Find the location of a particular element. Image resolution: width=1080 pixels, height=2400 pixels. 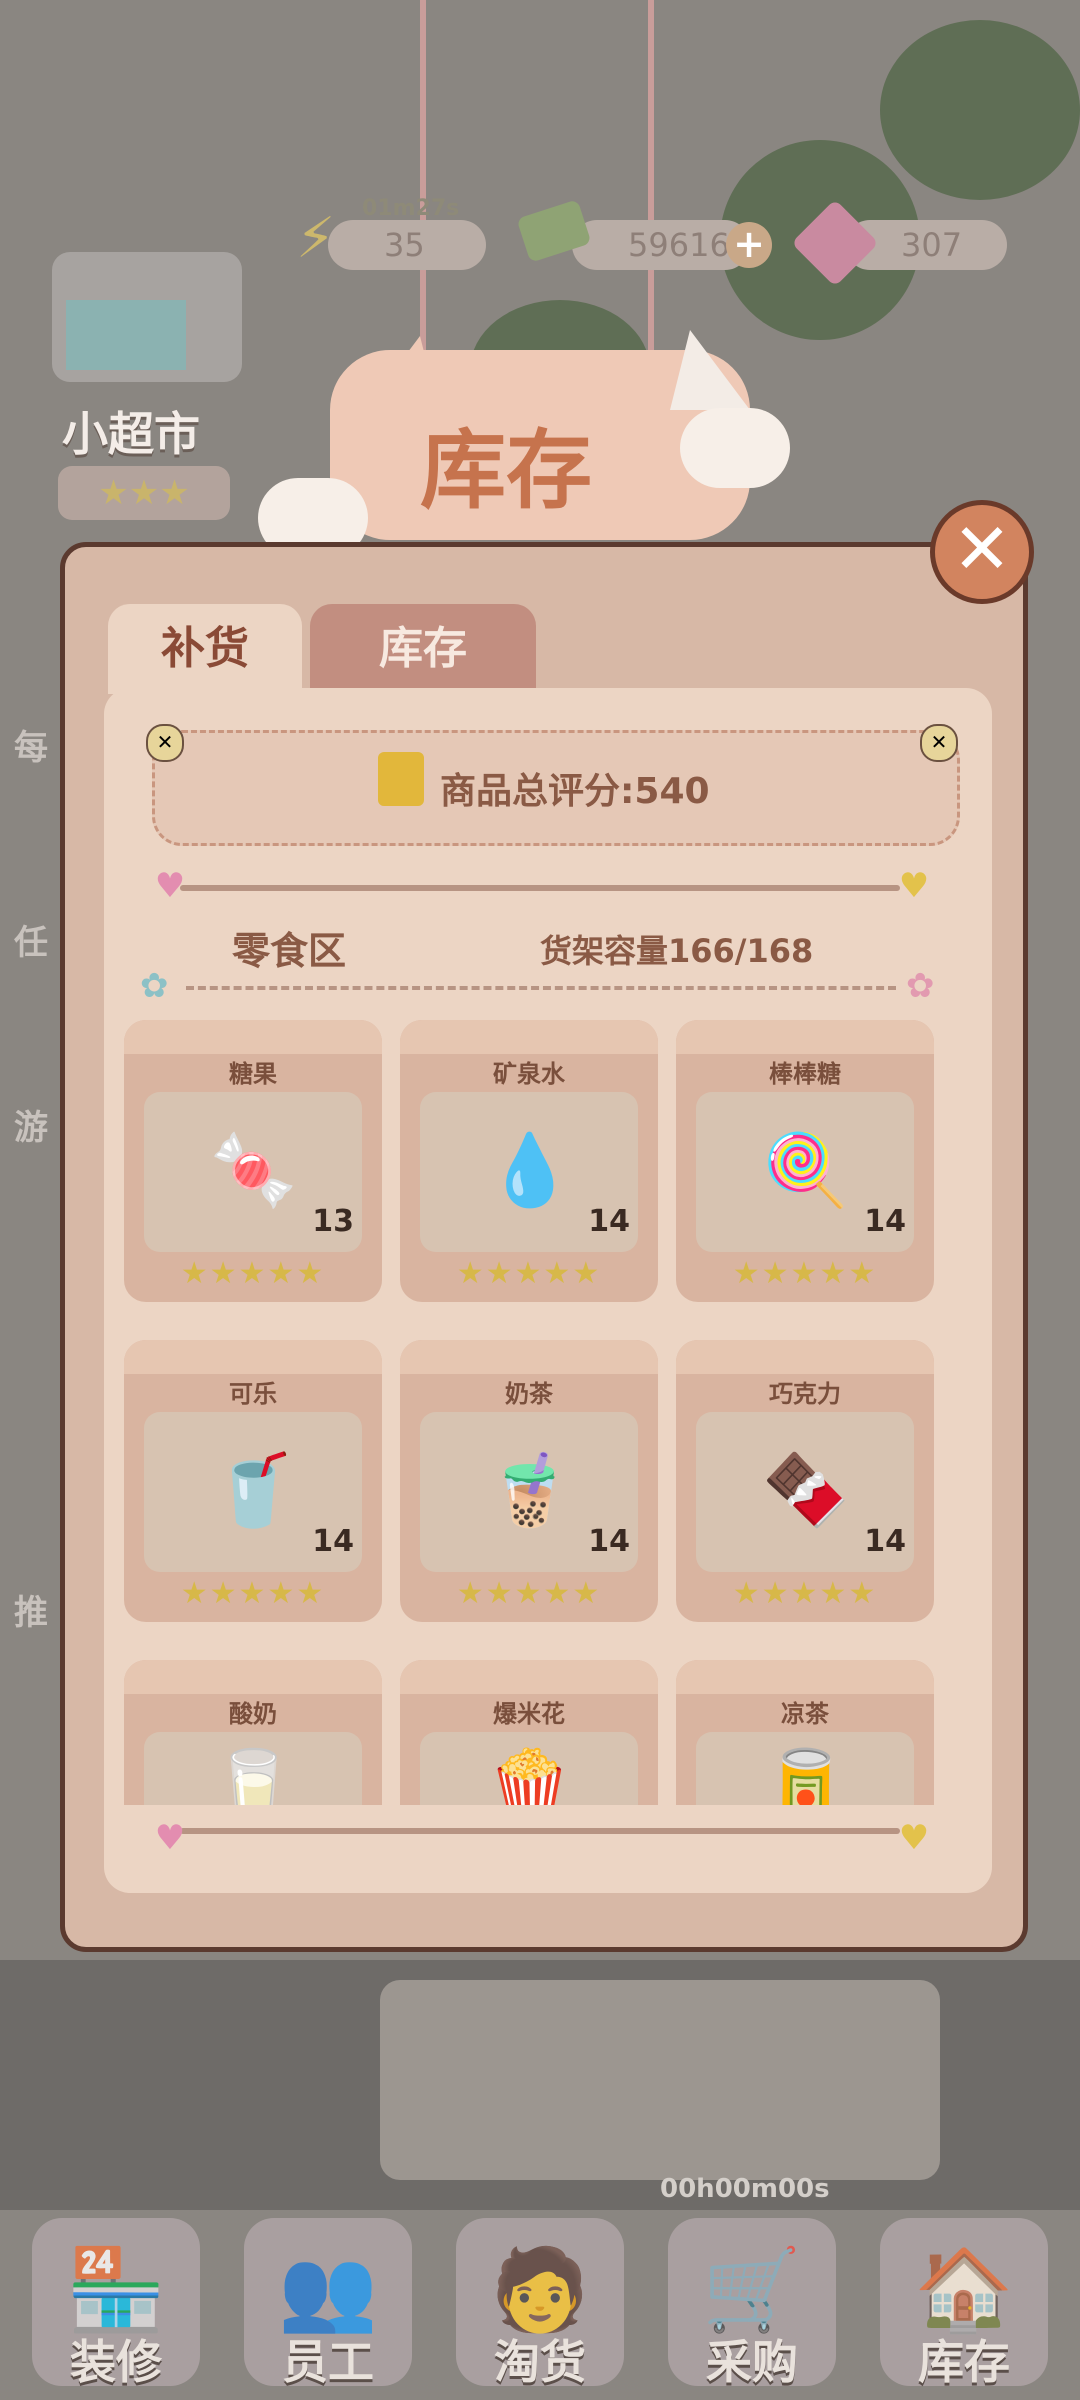

cash-counter: 59616 is located at coordinates (661, 245).